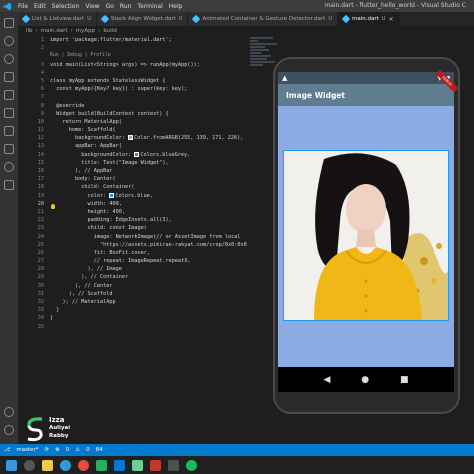 Image resolution: width=474 pixels, height=474 pixels. What do you see at coordinates (326, 380) in the screenshot?
I see `back-icon: ◀` at bounding box center [326, 380].